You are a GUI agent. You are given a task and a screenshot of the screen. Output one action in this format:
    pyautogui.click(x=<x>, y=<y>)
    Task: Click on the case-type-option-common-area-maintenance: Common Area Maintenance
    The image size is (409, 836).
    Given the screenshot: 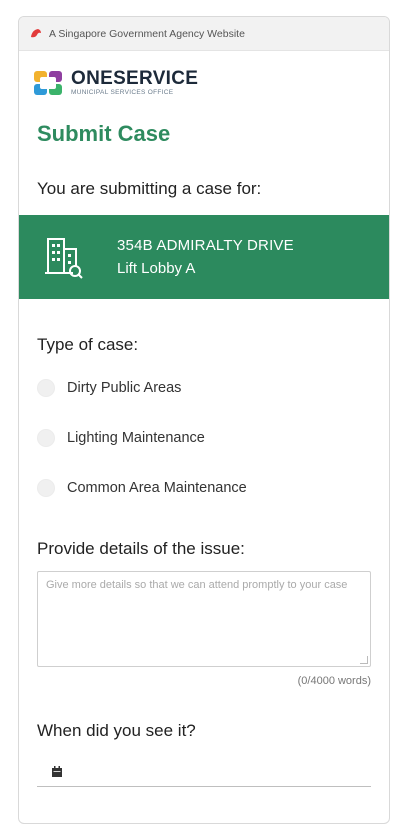 What is the action you would take?
    pyautogui.click(x=204, y=488)
    